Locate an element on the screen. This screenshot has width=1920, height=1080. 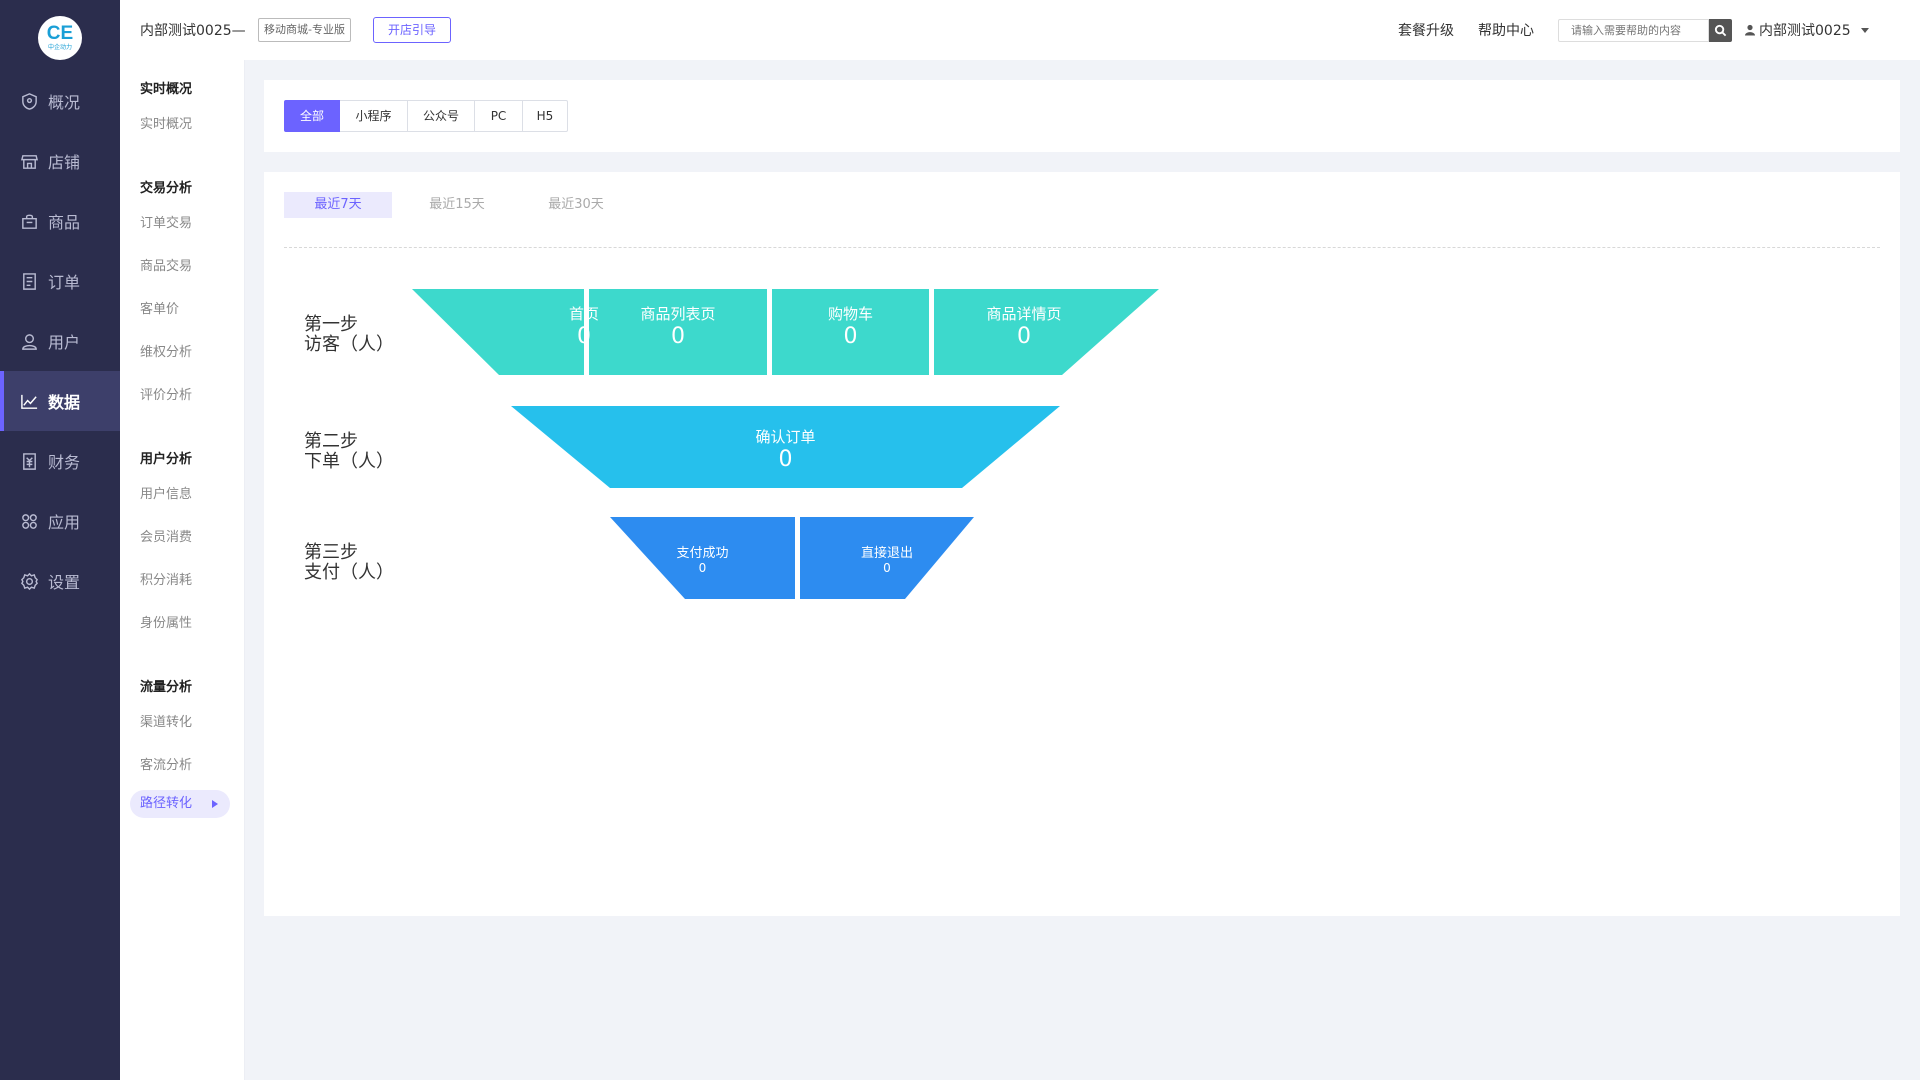
help-search-input is located at coordinates (1633, 30).